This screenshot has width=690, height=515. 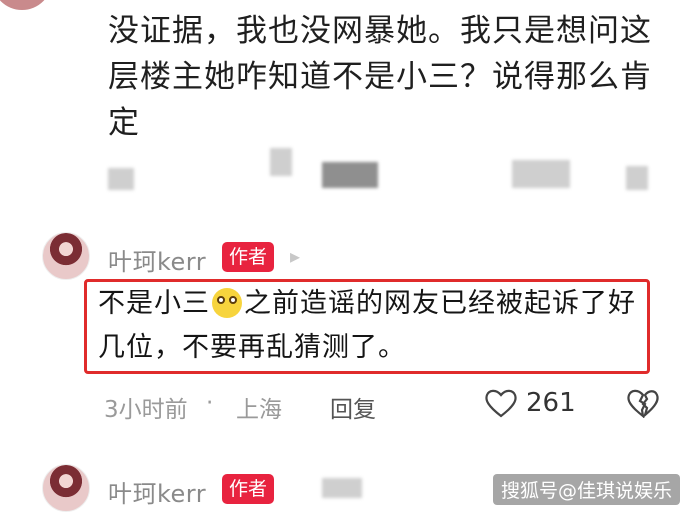 I want to click on comment-time: 3小时前, so click(x=146, y=410).